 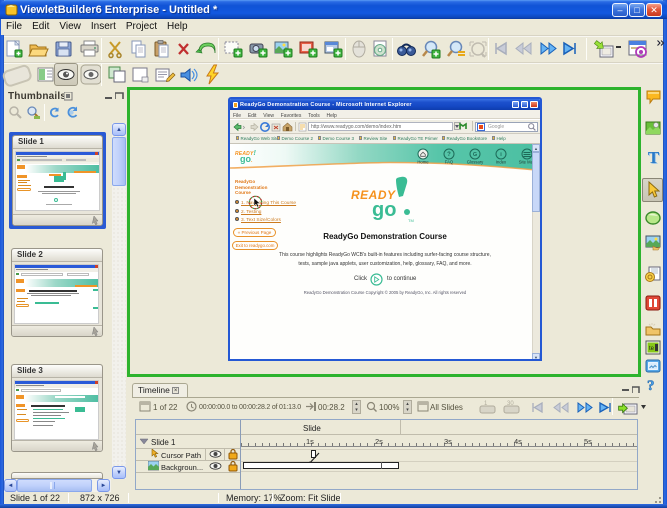 I want to click on svg-text: FAQ, so click(x=449, y=162).